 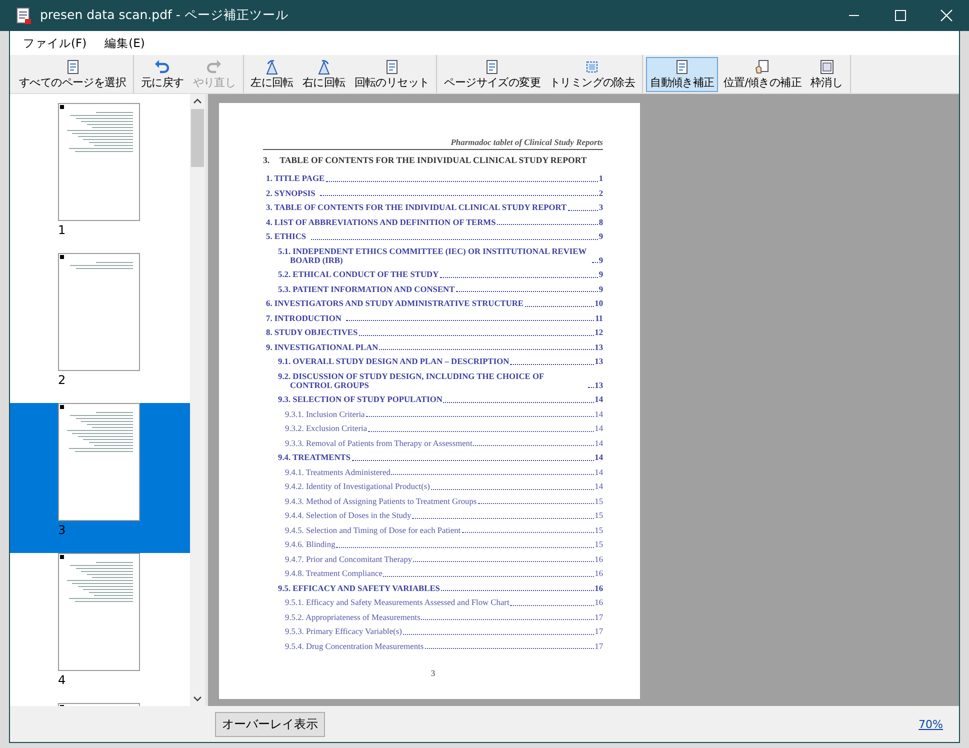 I want to click on toc-entry: 4. LIST OF ABBREVIATIONS AND DEFINITION OF TERMS 8, so click(x=434, y=222).